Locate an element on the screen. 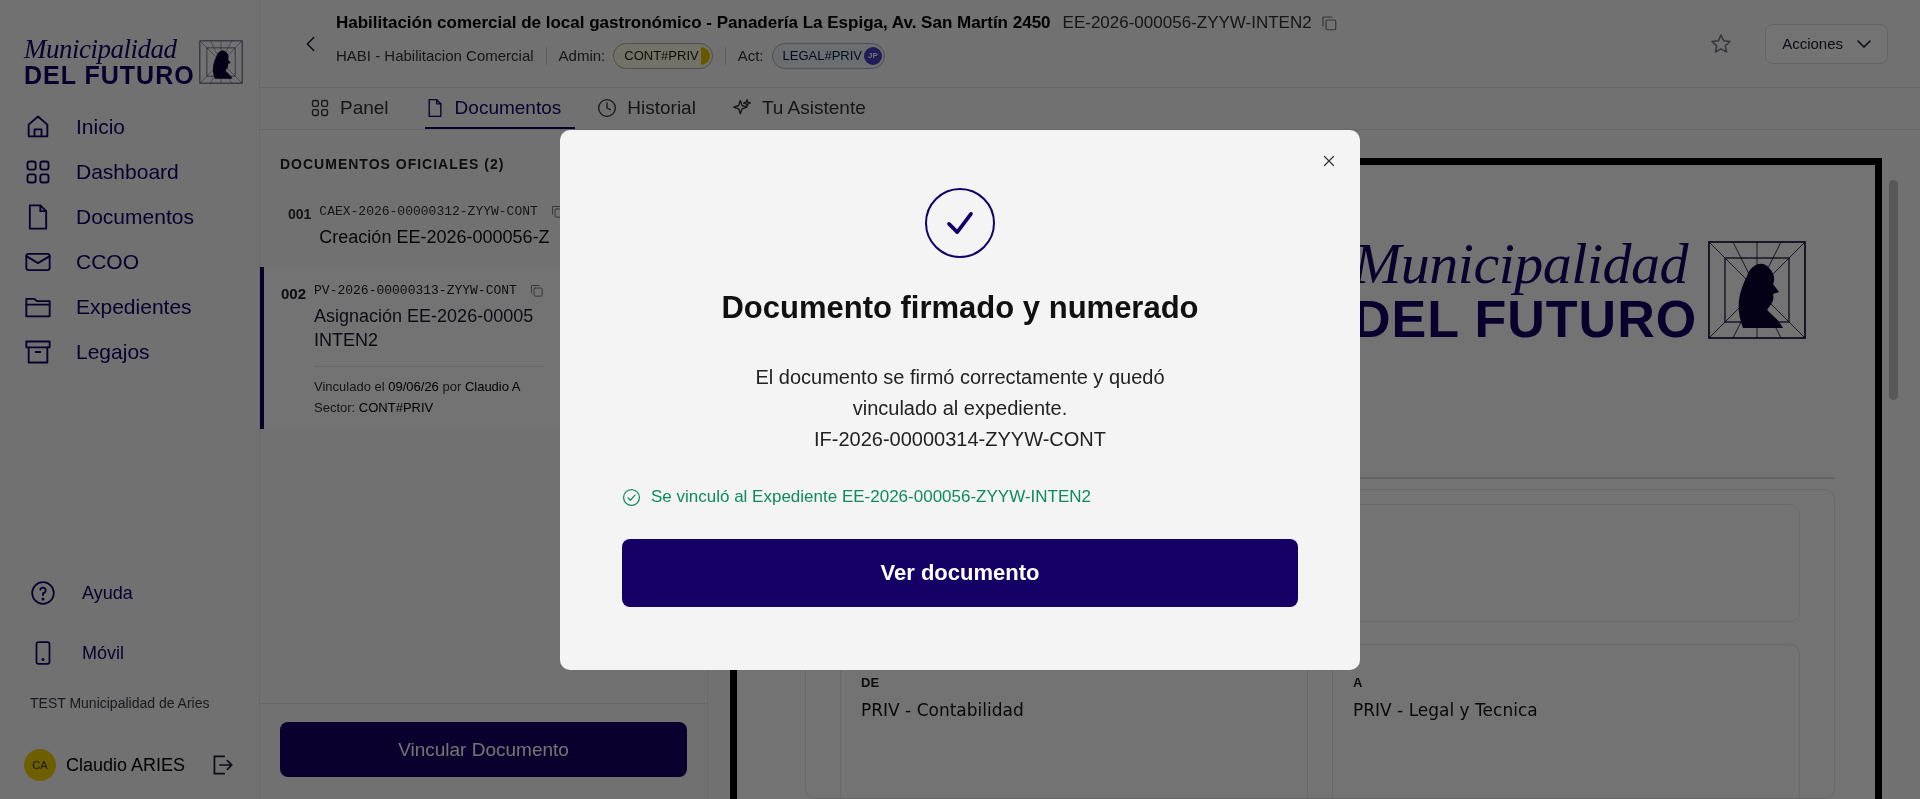  logo-wordmark: DEL FUTURO is located at coordinates (109, 75).